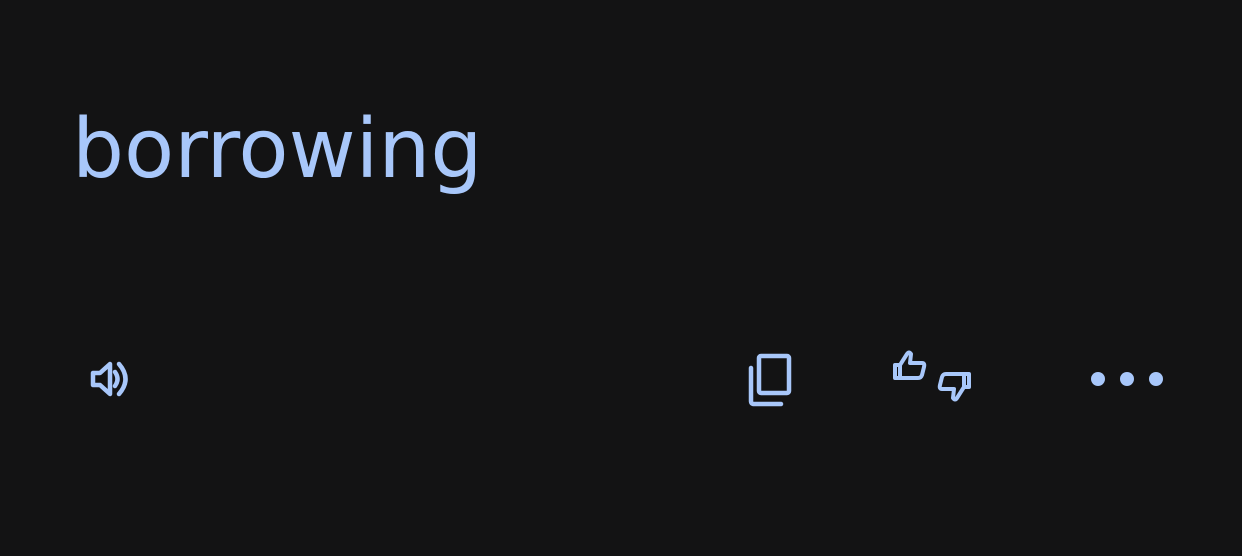 This screenshot has height=556, width=1242. I want to click on copy-button, so click(765, 379).